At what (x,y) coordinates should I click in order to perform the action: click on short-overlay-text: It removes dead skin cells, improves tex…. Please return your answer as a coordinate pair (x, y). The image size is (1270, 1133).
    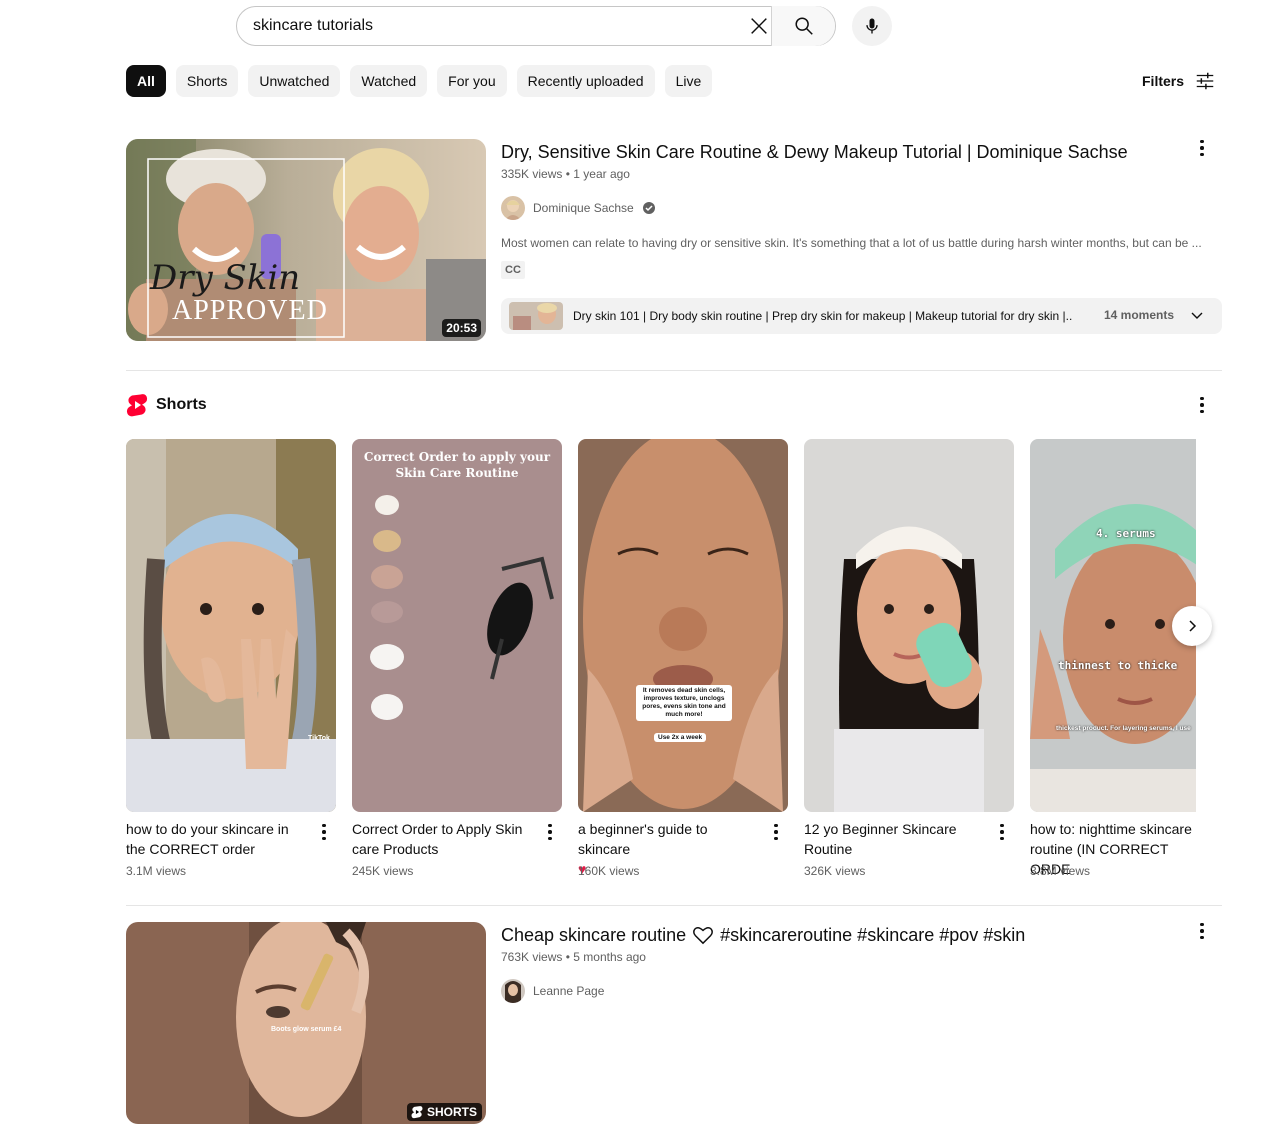
    Looking at the image, I should click on (684, 703).